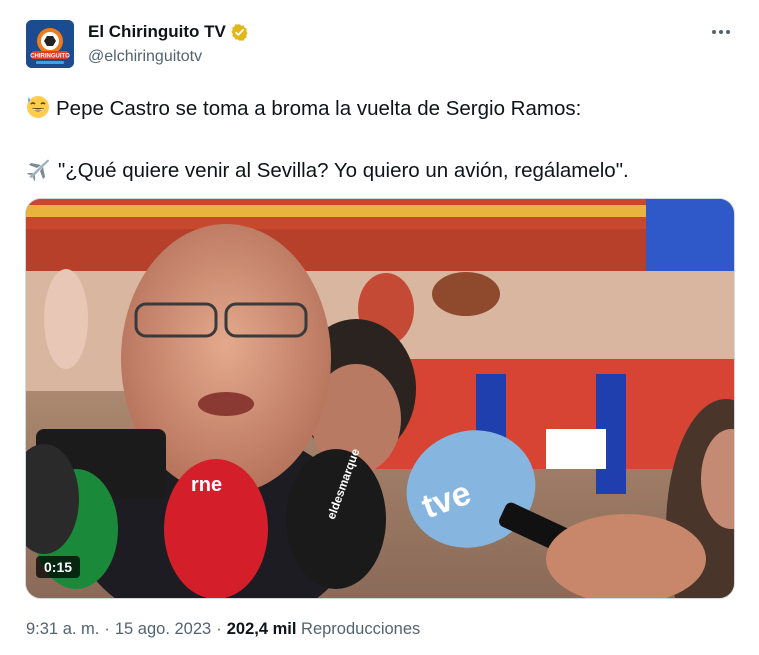  I want to click on verified-badge-icon, so click(239, 32).